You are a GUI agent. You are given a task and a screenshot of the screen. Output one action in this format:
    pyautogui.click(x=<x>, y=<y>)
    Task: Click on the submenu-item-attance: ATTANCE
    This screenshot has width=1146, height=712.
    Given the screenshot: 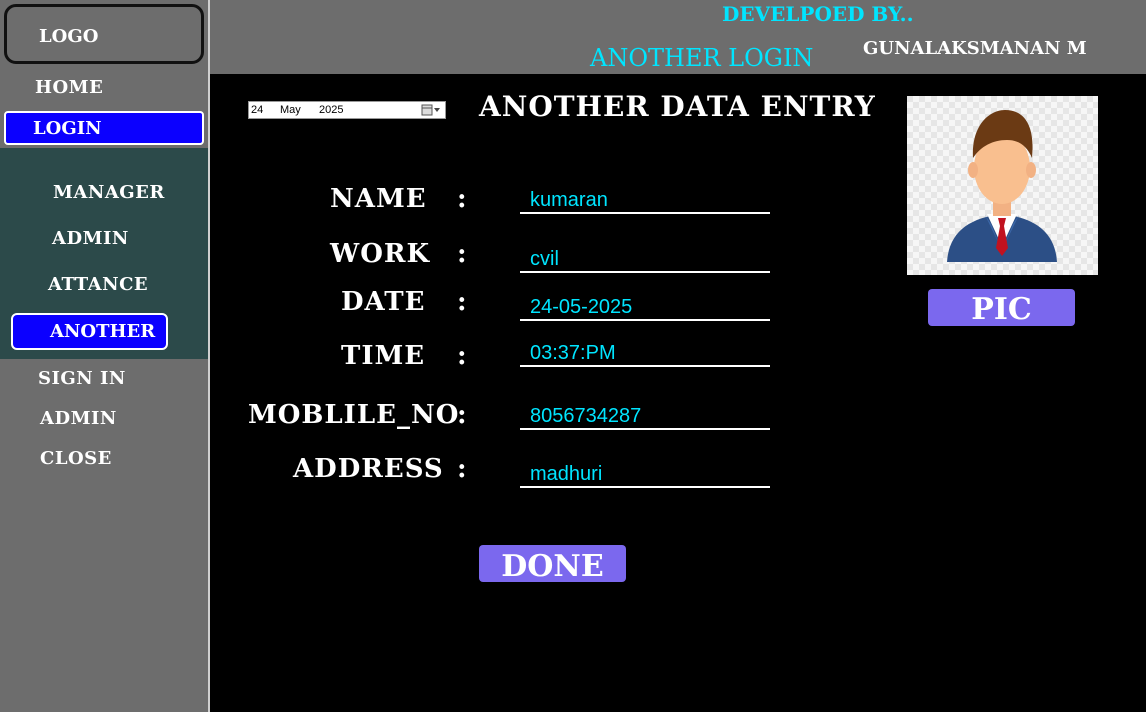 What is the action you would take?
    pyautogui.click(x=98, y=284)
    